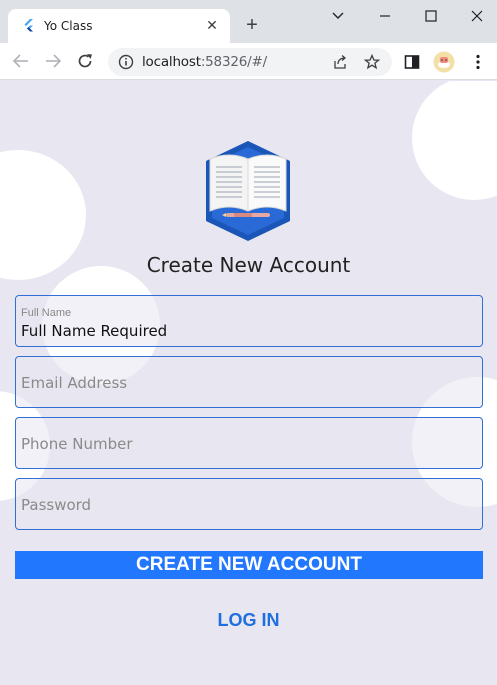 This screenshot has width=497, height=685. I want to click on page-title: Create New Account, so click(248, 265).